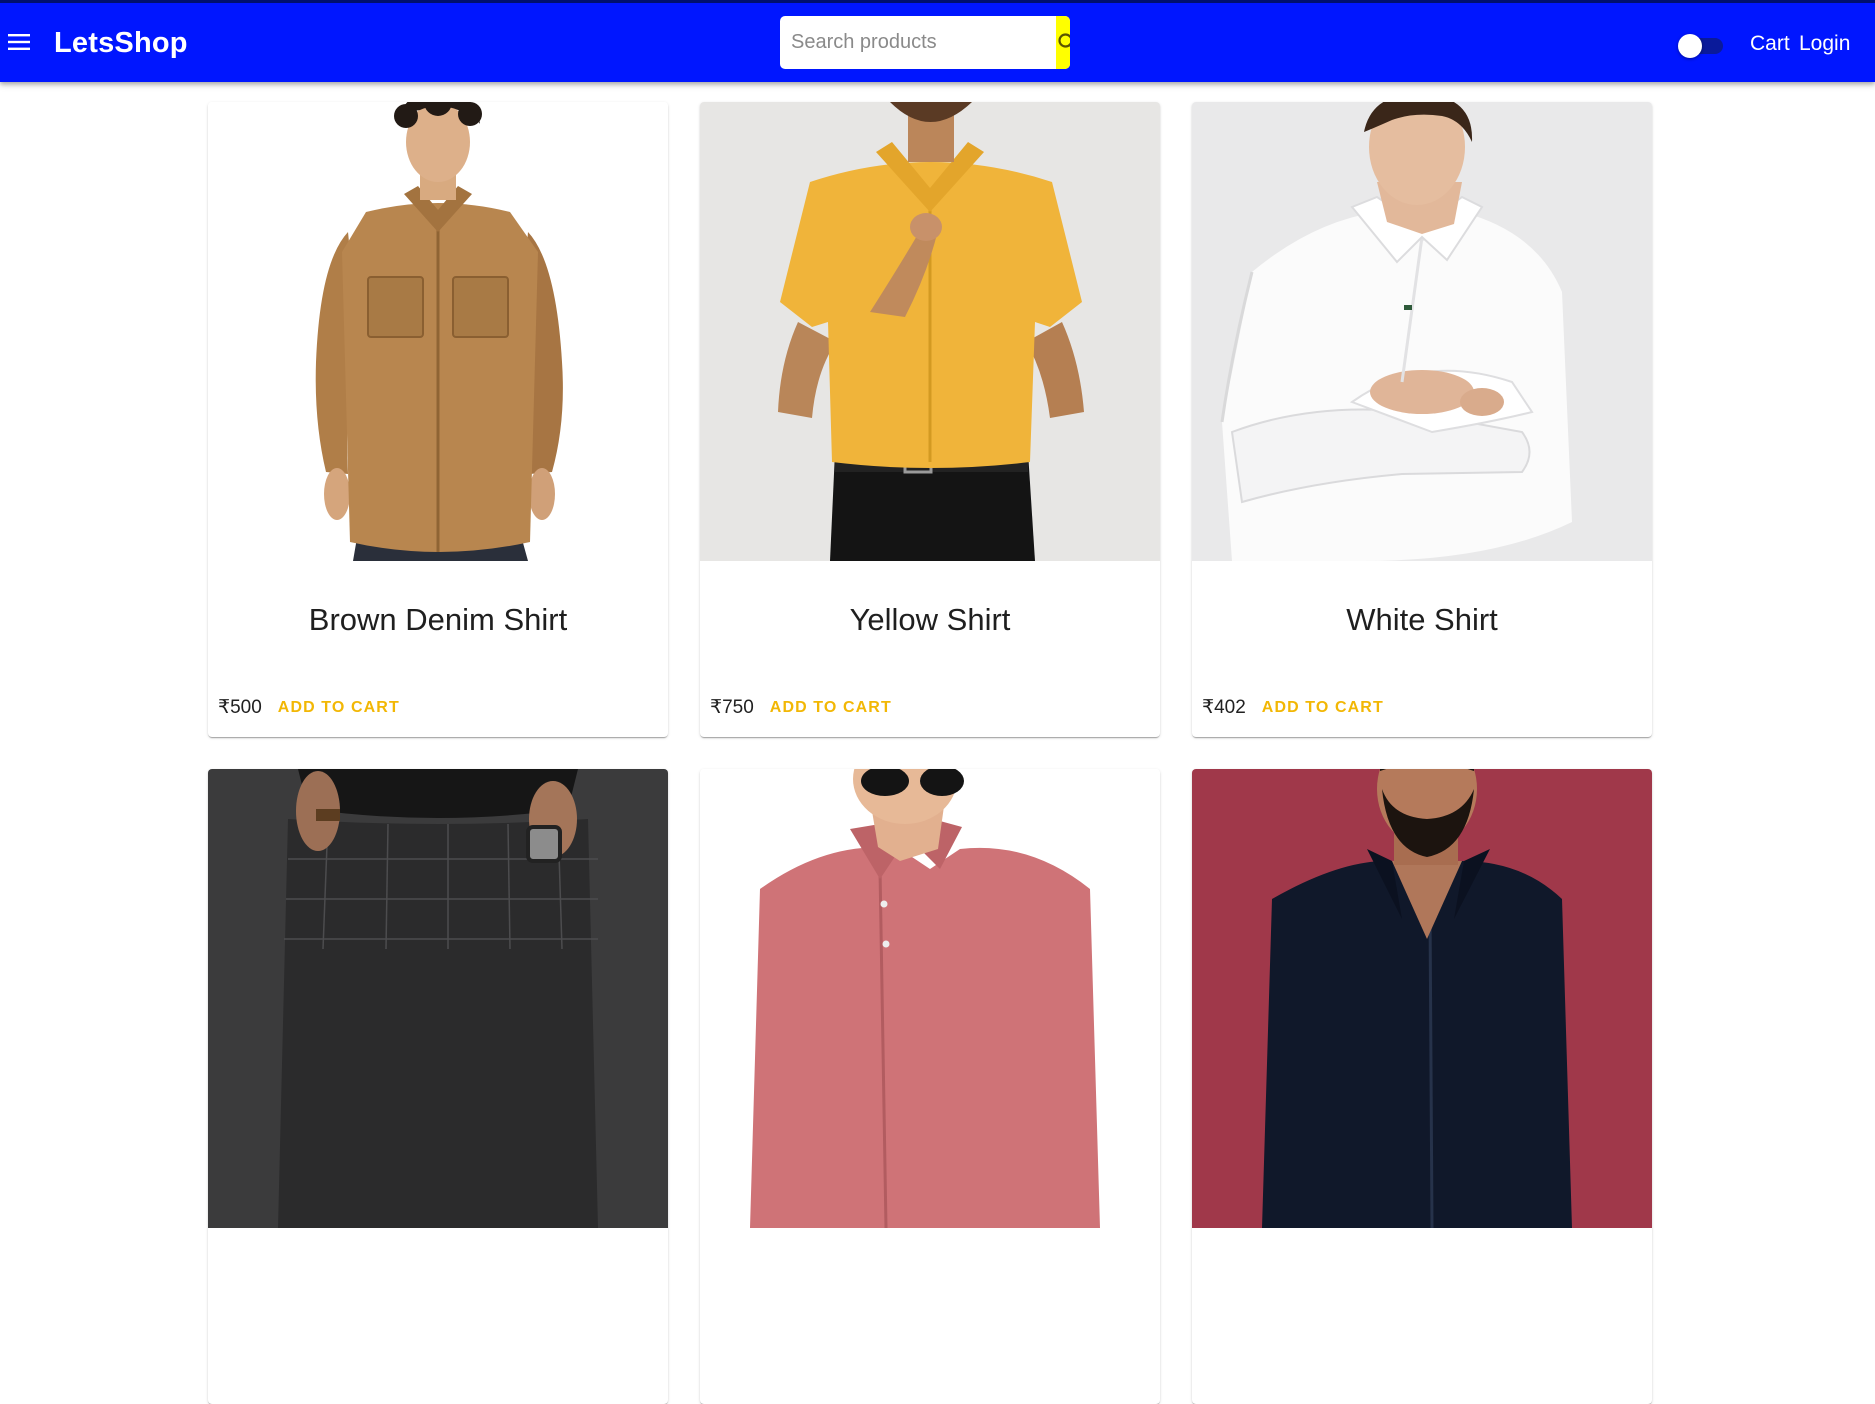 The height and width of the screenshot is (1404, 1875). I want to click on product-title: Brown Denim Shirt, so click(438, 619).